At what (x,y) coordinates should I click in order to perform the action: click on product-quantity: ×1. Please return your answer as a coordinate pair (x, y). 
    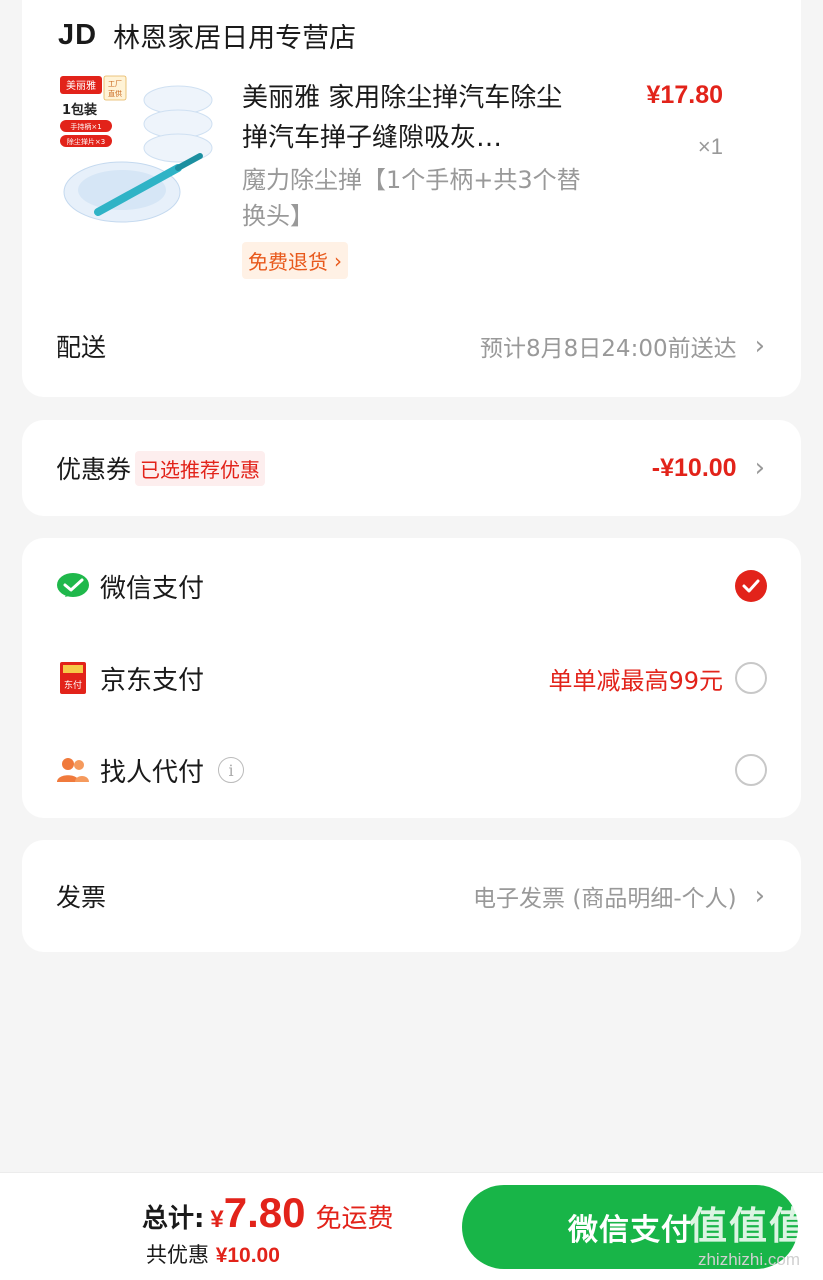
    Looking at the image, I should click on (710, 146).